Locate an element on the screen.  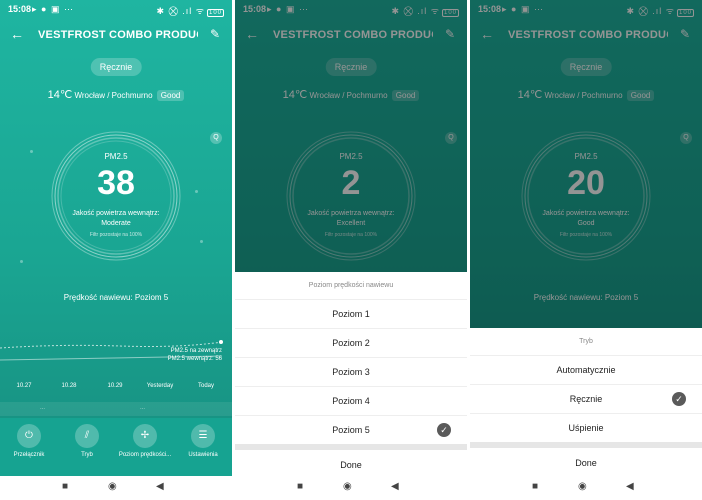
axis-tick: 10.29 is located at coordinates (115, 386).